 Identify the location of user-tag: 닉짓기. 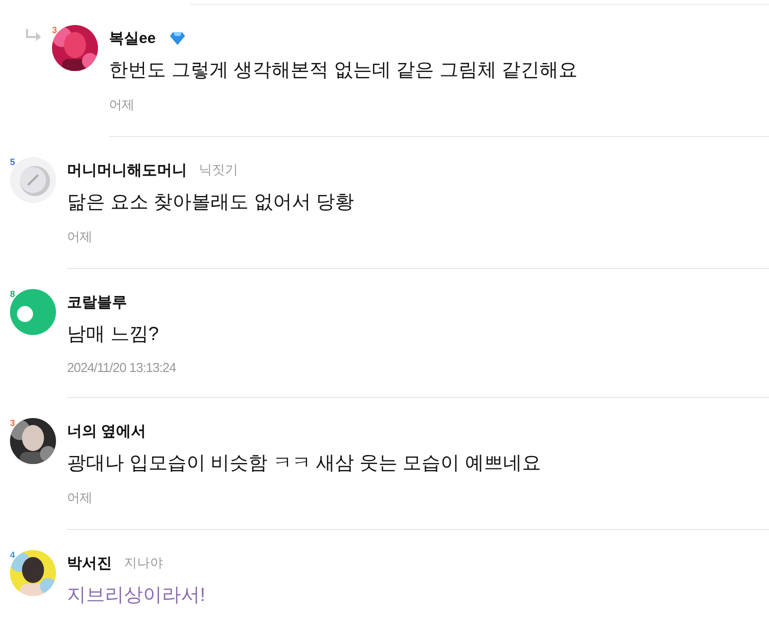
(218, 170).